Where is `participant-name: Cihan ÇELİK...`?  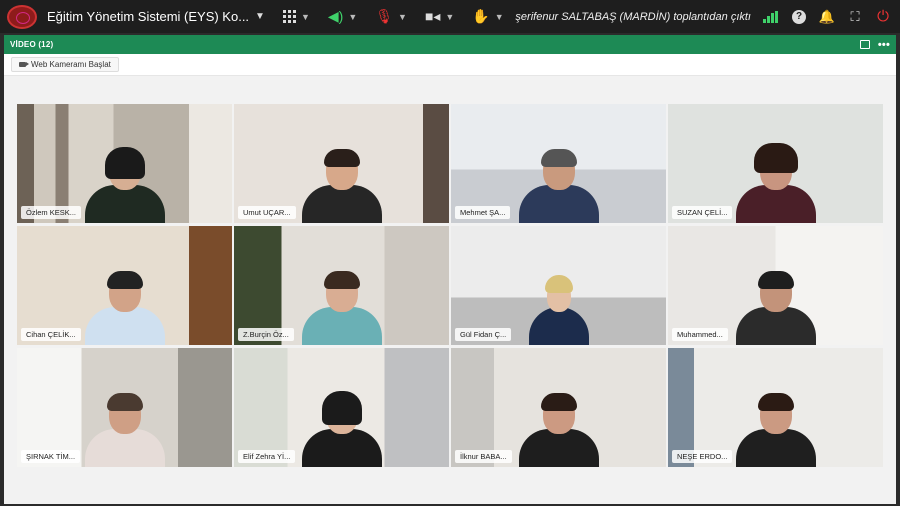
participant-name: Cihan ÇELİK... is located at coordinates (51, 334).